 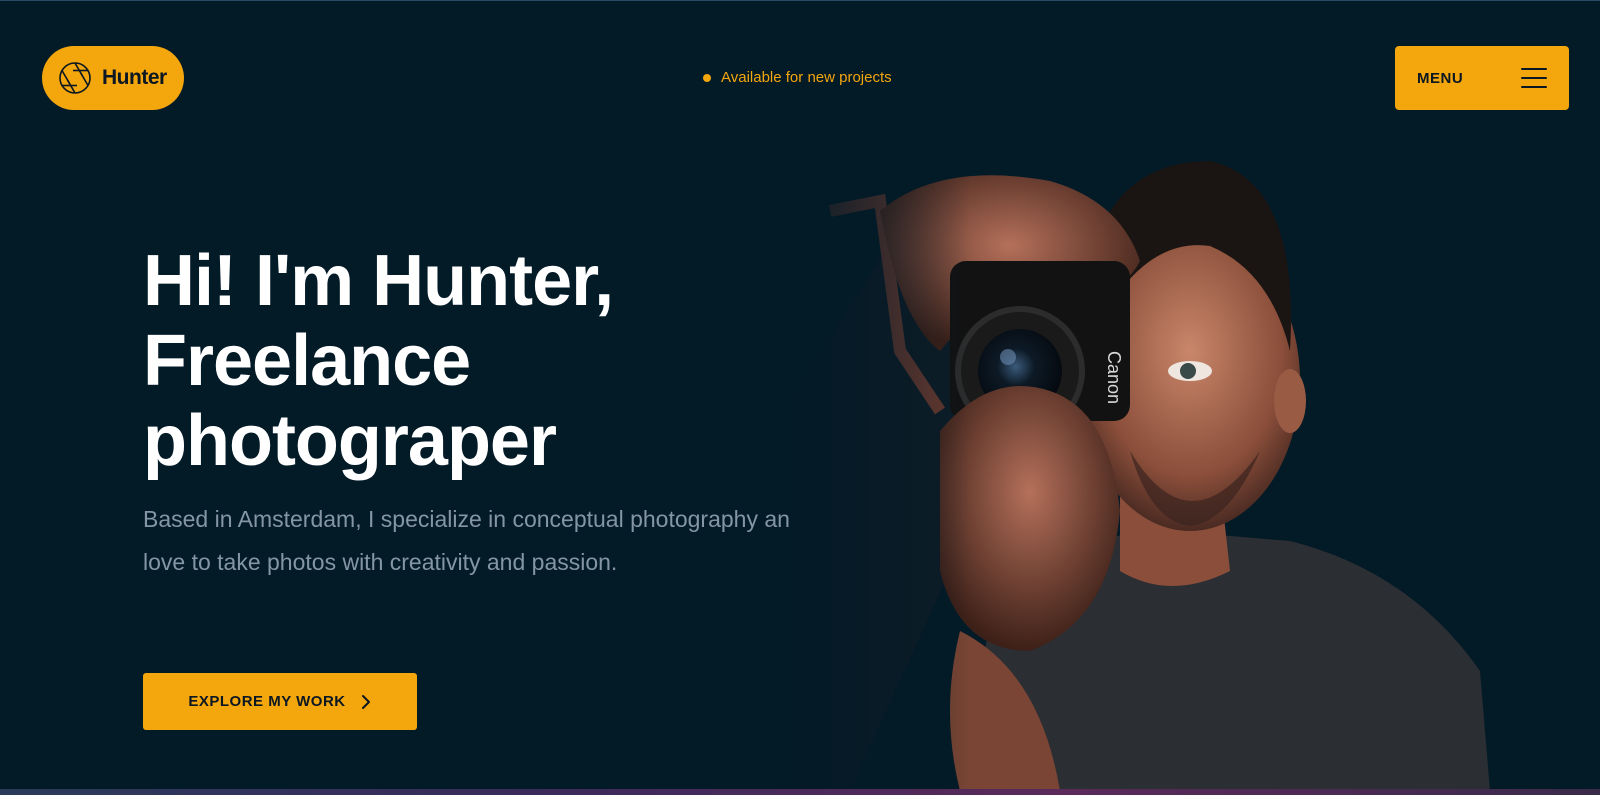 I want to click on availability-text: Available for new projects, so click(x=806, y=77).